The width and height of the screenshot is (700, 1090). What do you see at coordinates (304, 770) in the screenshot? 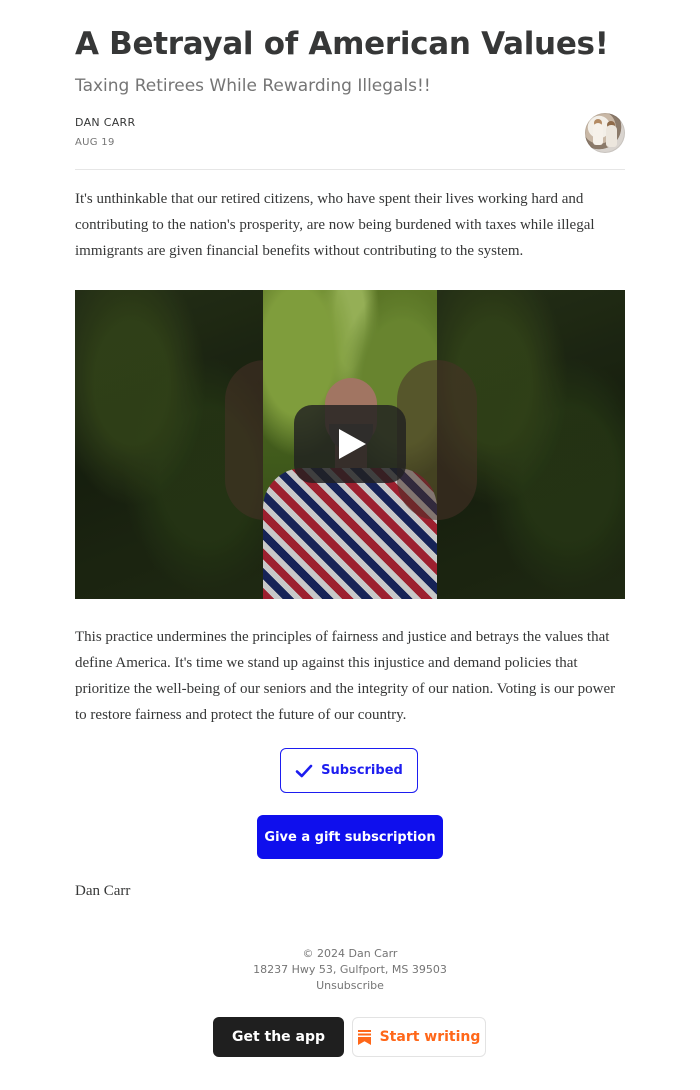
I see `check-icon` at bounding box center [304, 770].